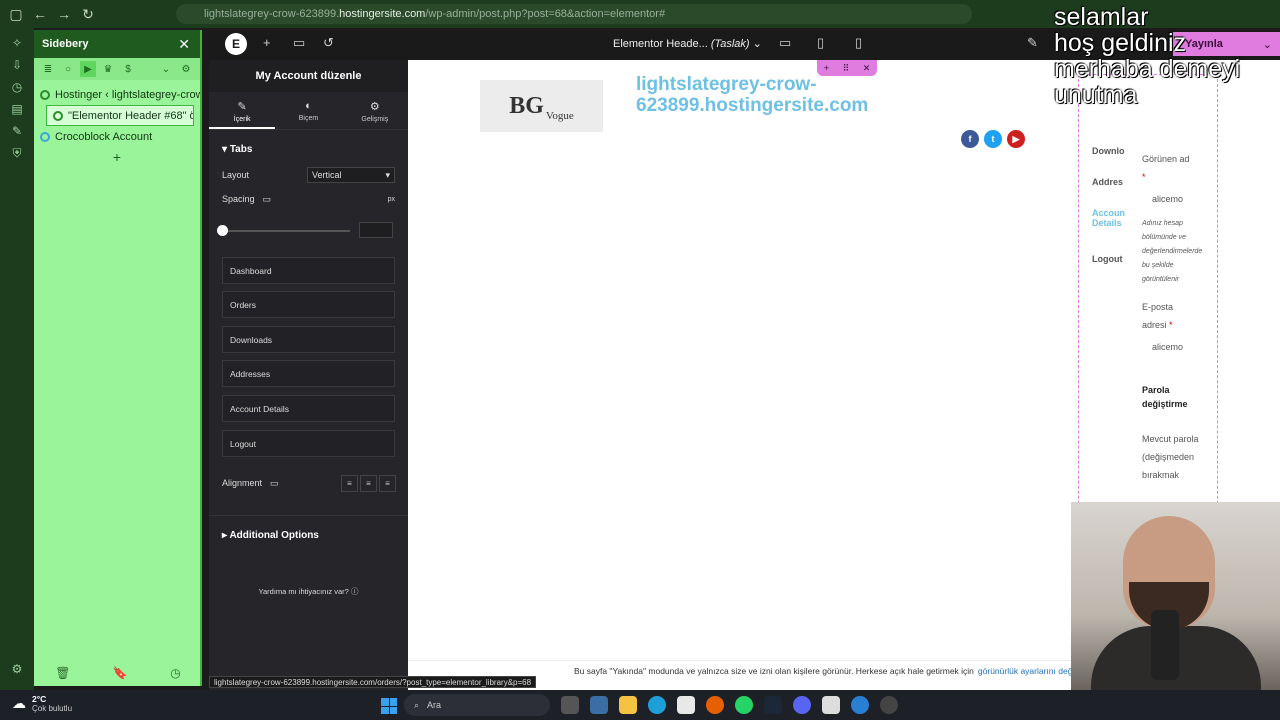 Image resolution: width=1280 pixels, height=720 pixels. I want to click on spacing-unit: px, so click(391, 199).